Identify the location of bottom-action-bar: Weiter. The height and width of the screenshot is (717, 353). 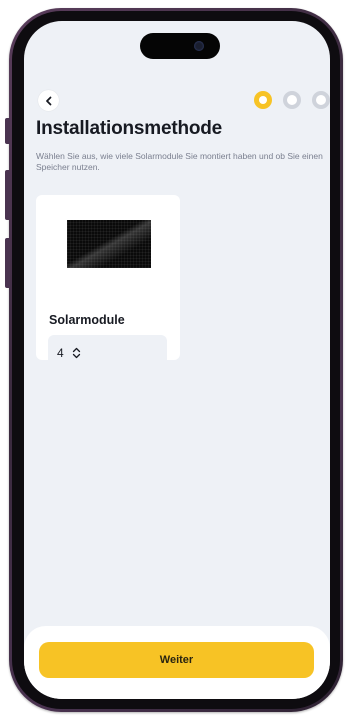
(177, 662).